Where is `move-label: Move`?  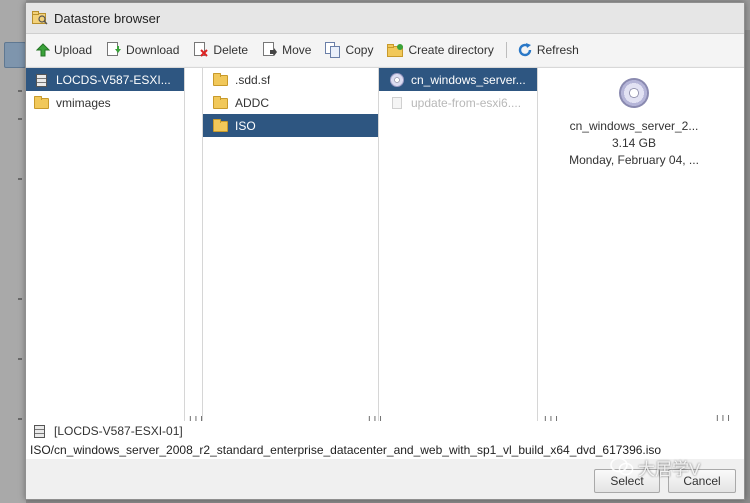
move-label: Move is located at coordinates (297, 50).